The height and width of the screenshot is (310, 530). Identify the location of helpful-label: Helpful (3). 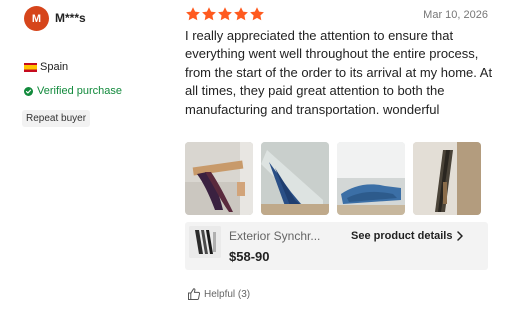
(227, 294).